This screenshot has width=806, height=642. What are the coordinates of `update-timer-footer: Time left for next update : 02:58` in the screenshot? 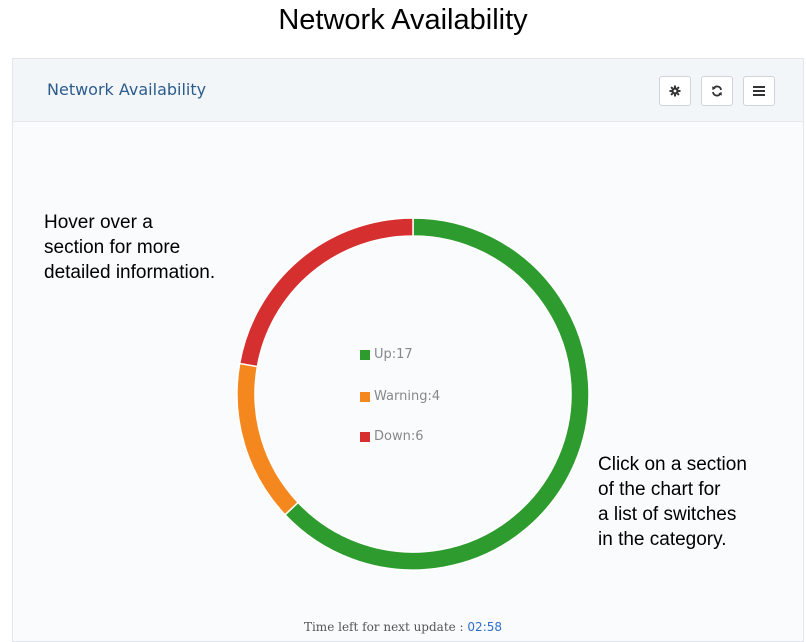 It's located at (403, 627).